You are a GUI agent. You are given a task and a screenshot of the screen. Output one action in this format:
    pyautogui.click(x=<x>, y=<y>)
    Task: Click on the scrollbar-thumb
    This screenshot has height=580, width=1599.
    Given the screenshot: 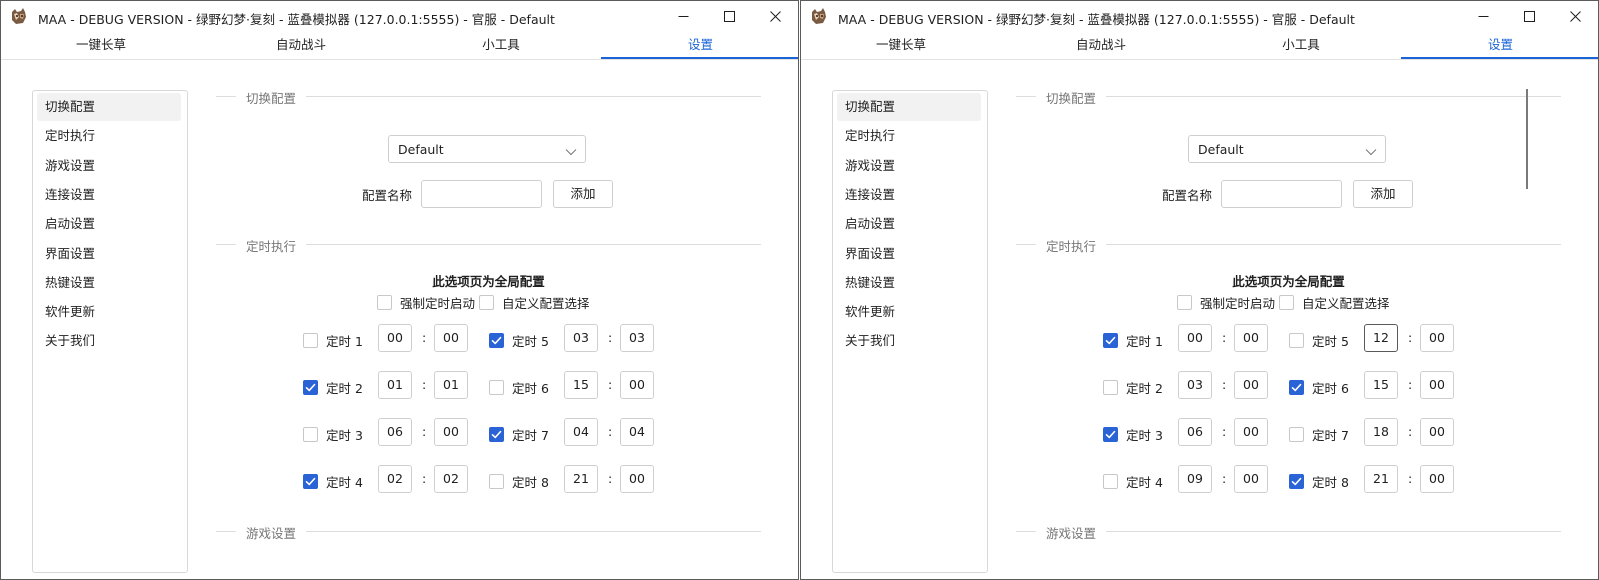 What is the action you would take?
    pyautogui.click(x=1527, y=139)
    